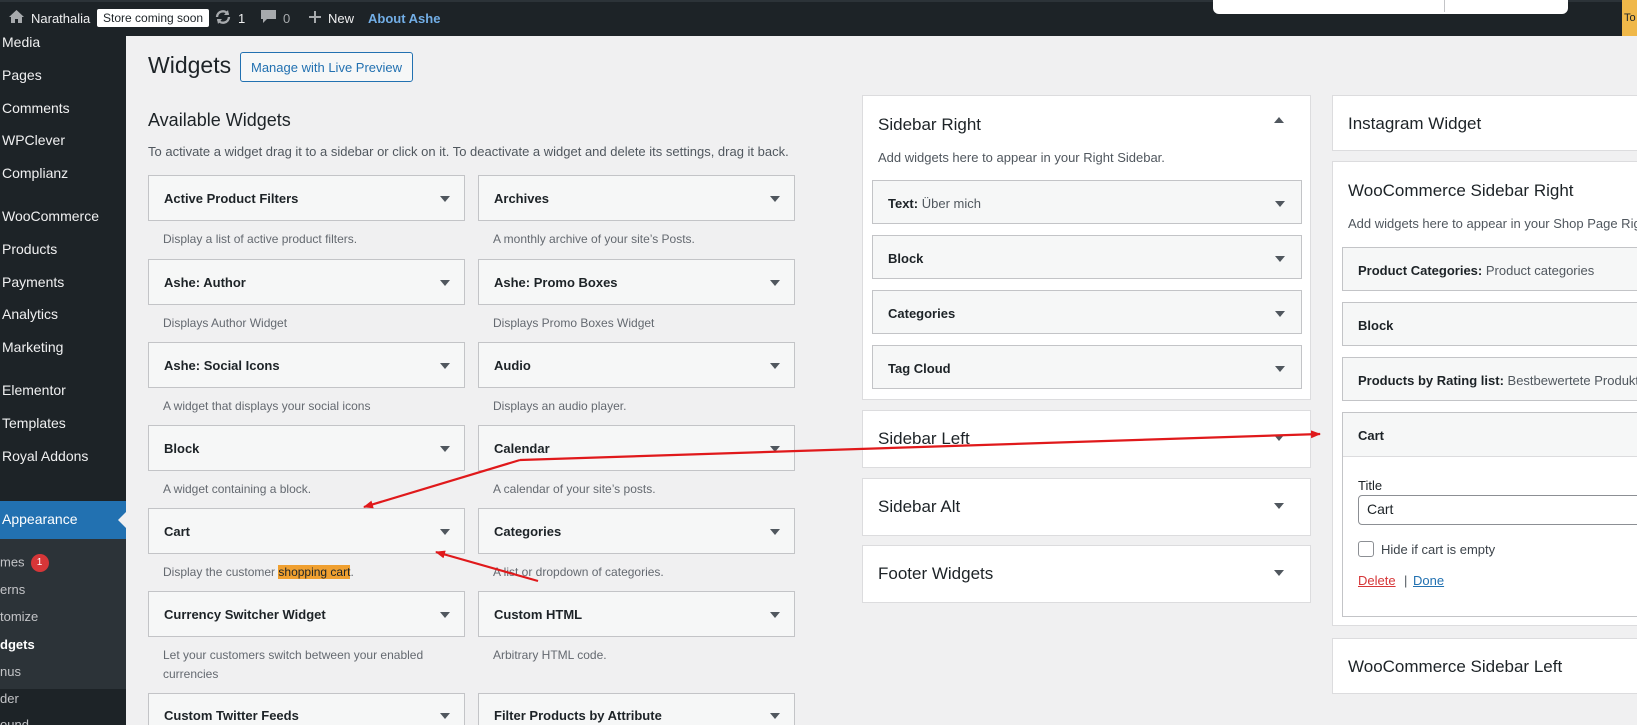  What do you see at coordinates (306, 282) in the screenshot?
I see `widget-ashe-author: Ashe: Author` at bounding box center [306, 282].